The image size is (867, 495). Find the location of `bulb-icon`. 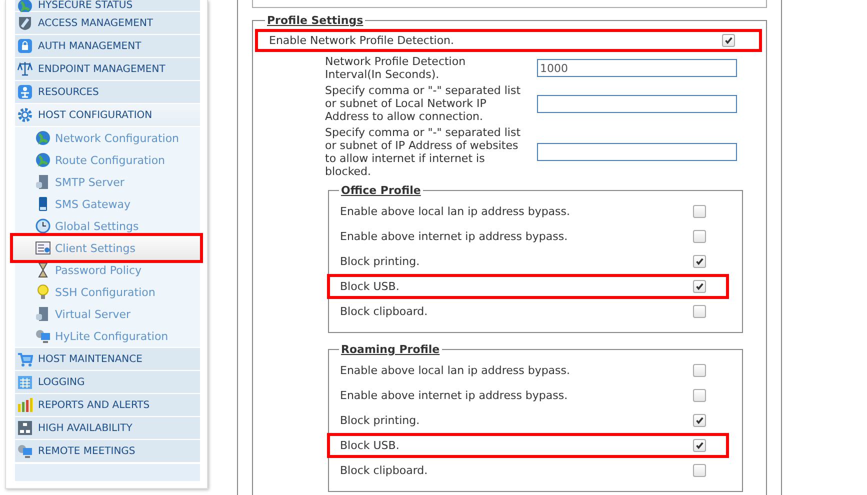

bulb-icon is located at coordinates (43, 292).